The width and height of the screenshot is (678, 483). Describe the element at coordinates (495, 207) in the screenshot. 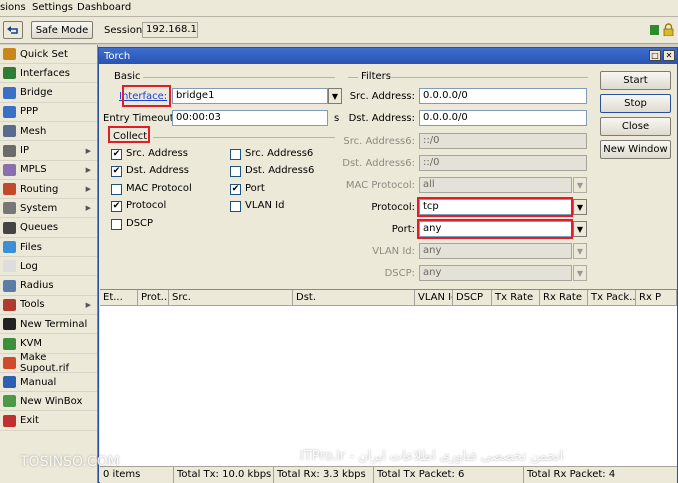

I see `protocol-highlight` at that location.